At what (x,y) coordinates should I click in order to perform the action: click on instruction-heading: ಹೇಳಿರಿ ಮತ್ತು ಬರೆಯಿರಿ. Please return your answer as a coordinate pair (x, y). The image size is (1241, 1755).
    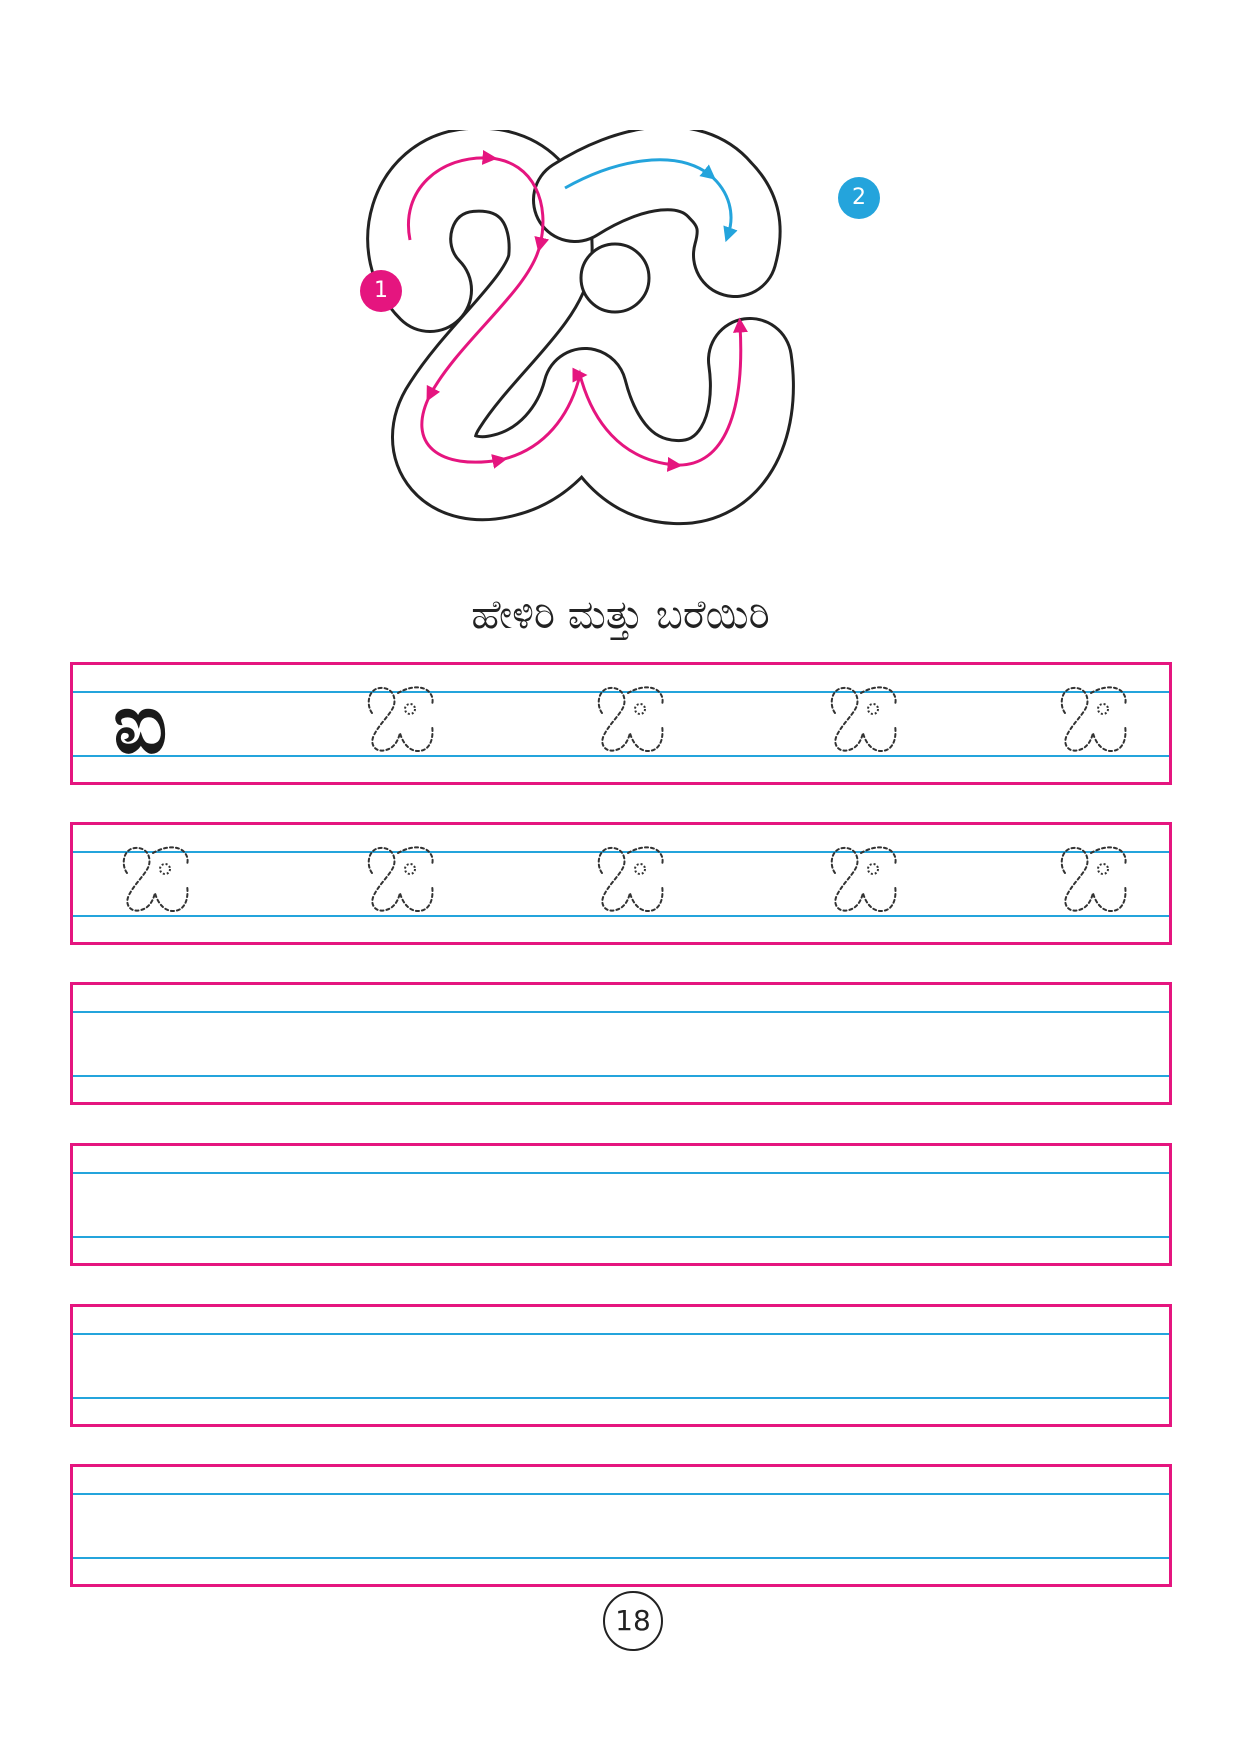
    Looking at the image, I should click on (620, 615).